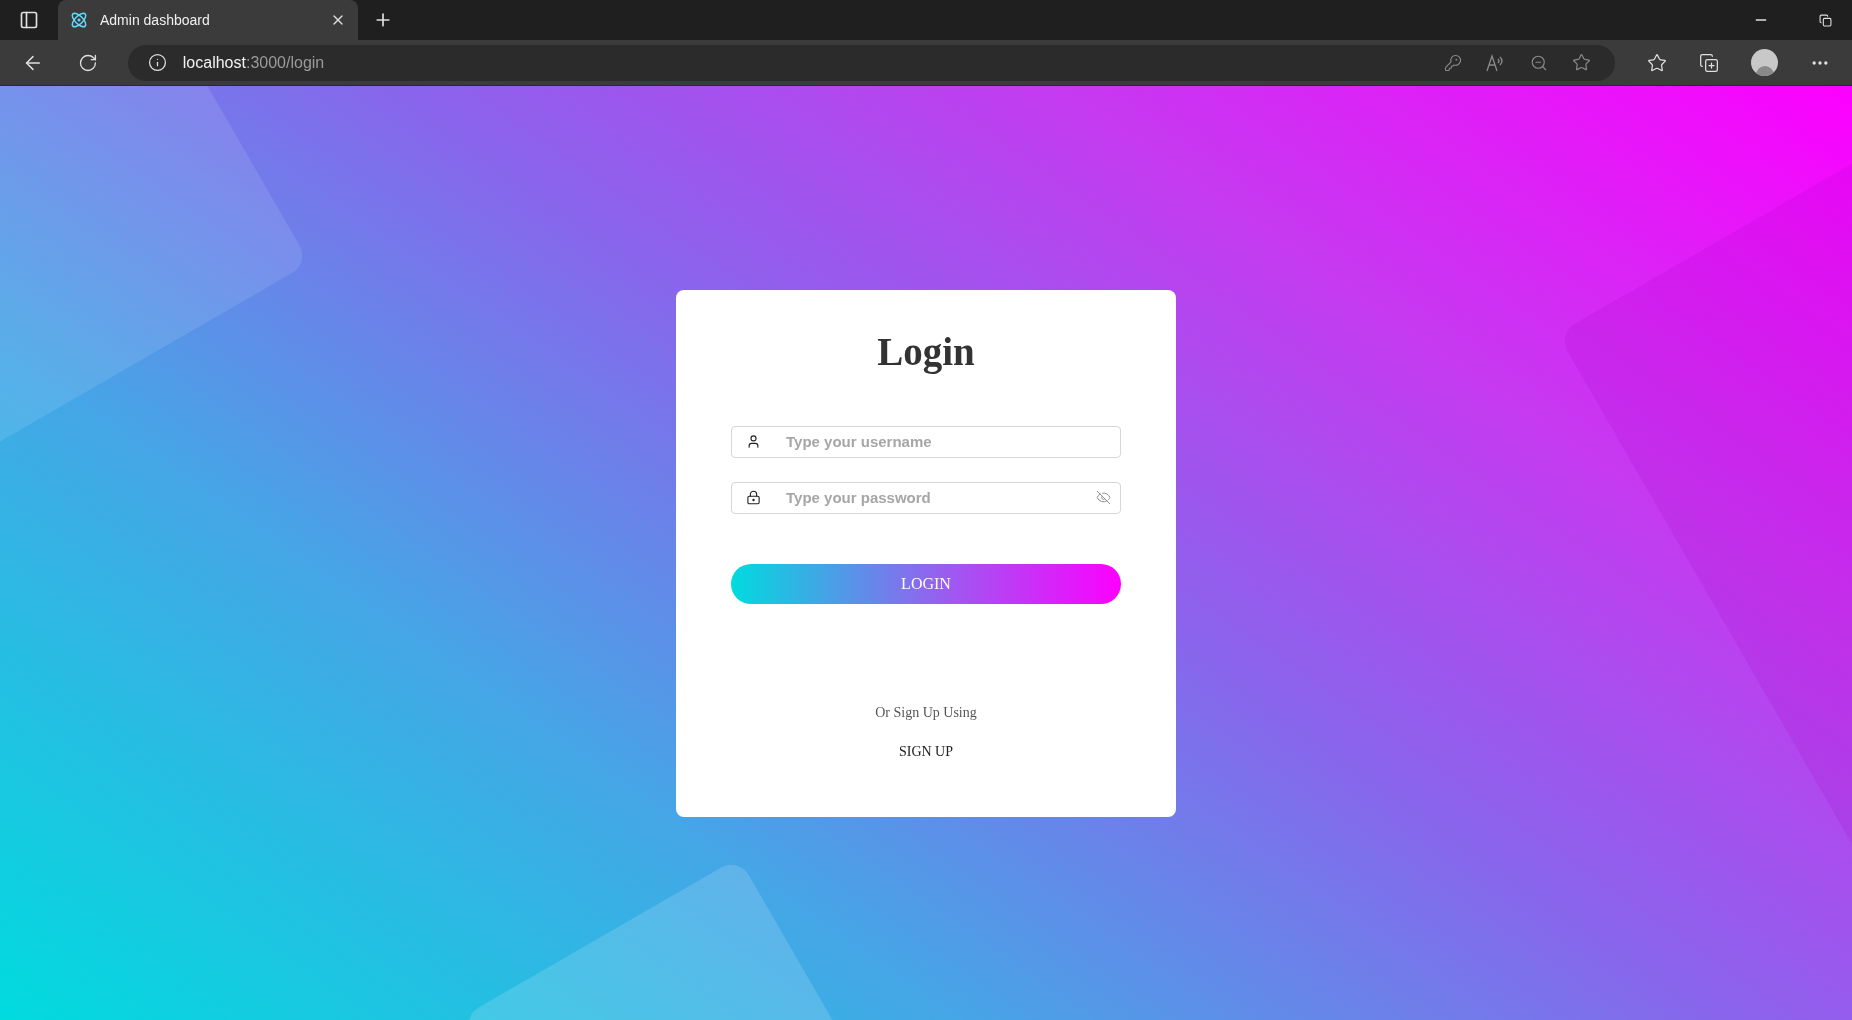 Image resolution: width=1852 pixels, height=1020 pixels. I want to click on read-aloud-icon, so click(1496, 62).